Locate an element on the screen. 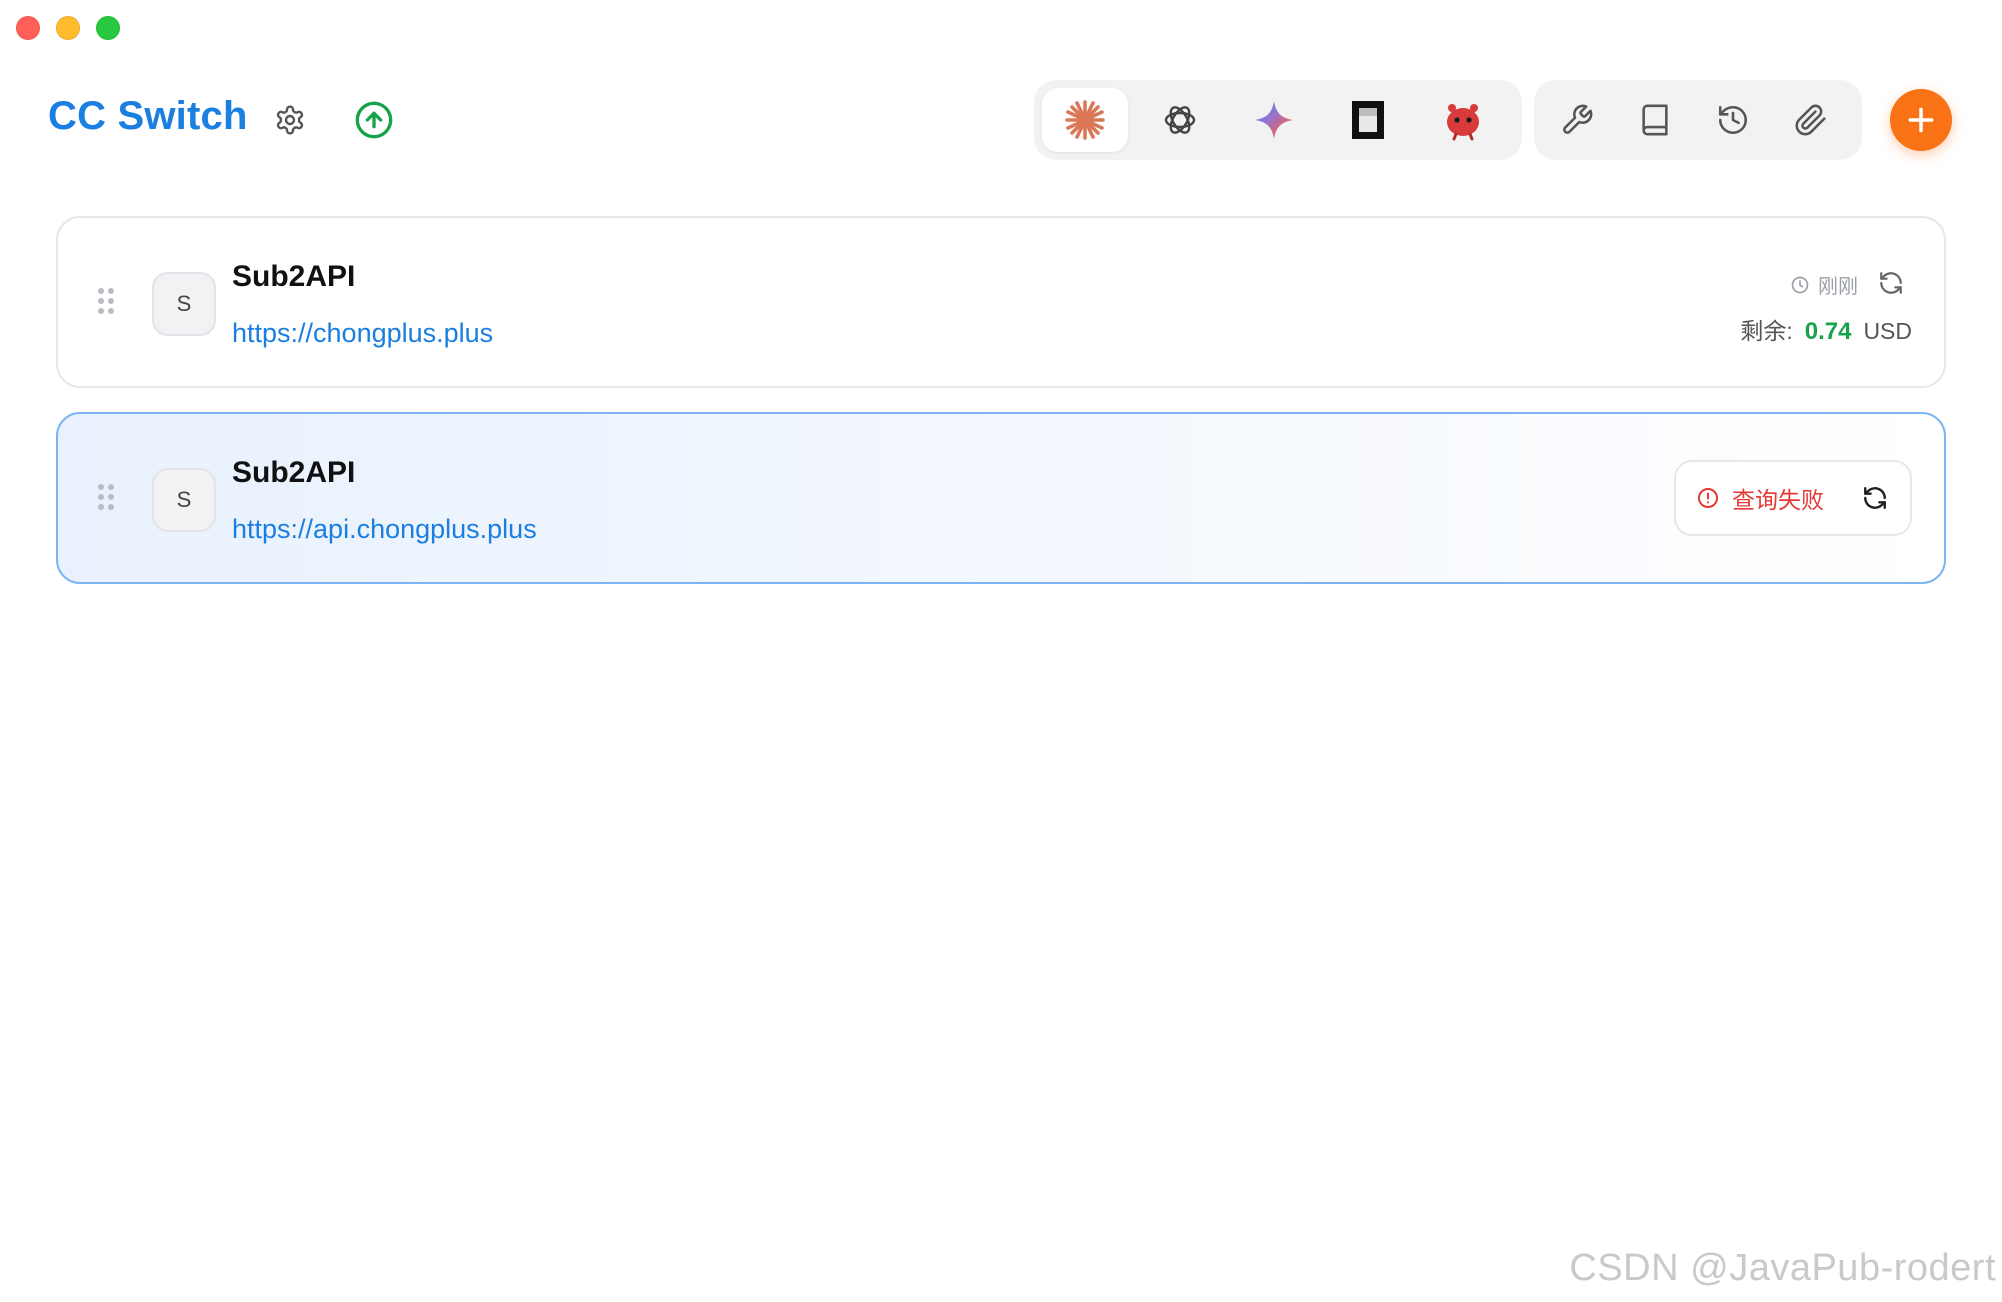  close-window-button is located at coordinates (28, 28).